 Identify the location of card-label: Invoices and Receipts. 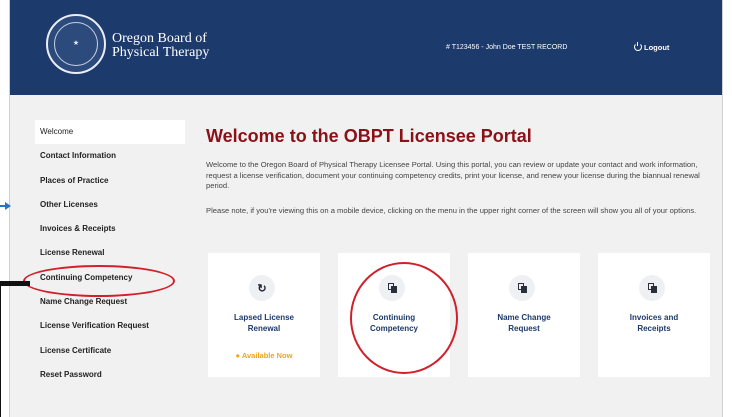
(654, 323).